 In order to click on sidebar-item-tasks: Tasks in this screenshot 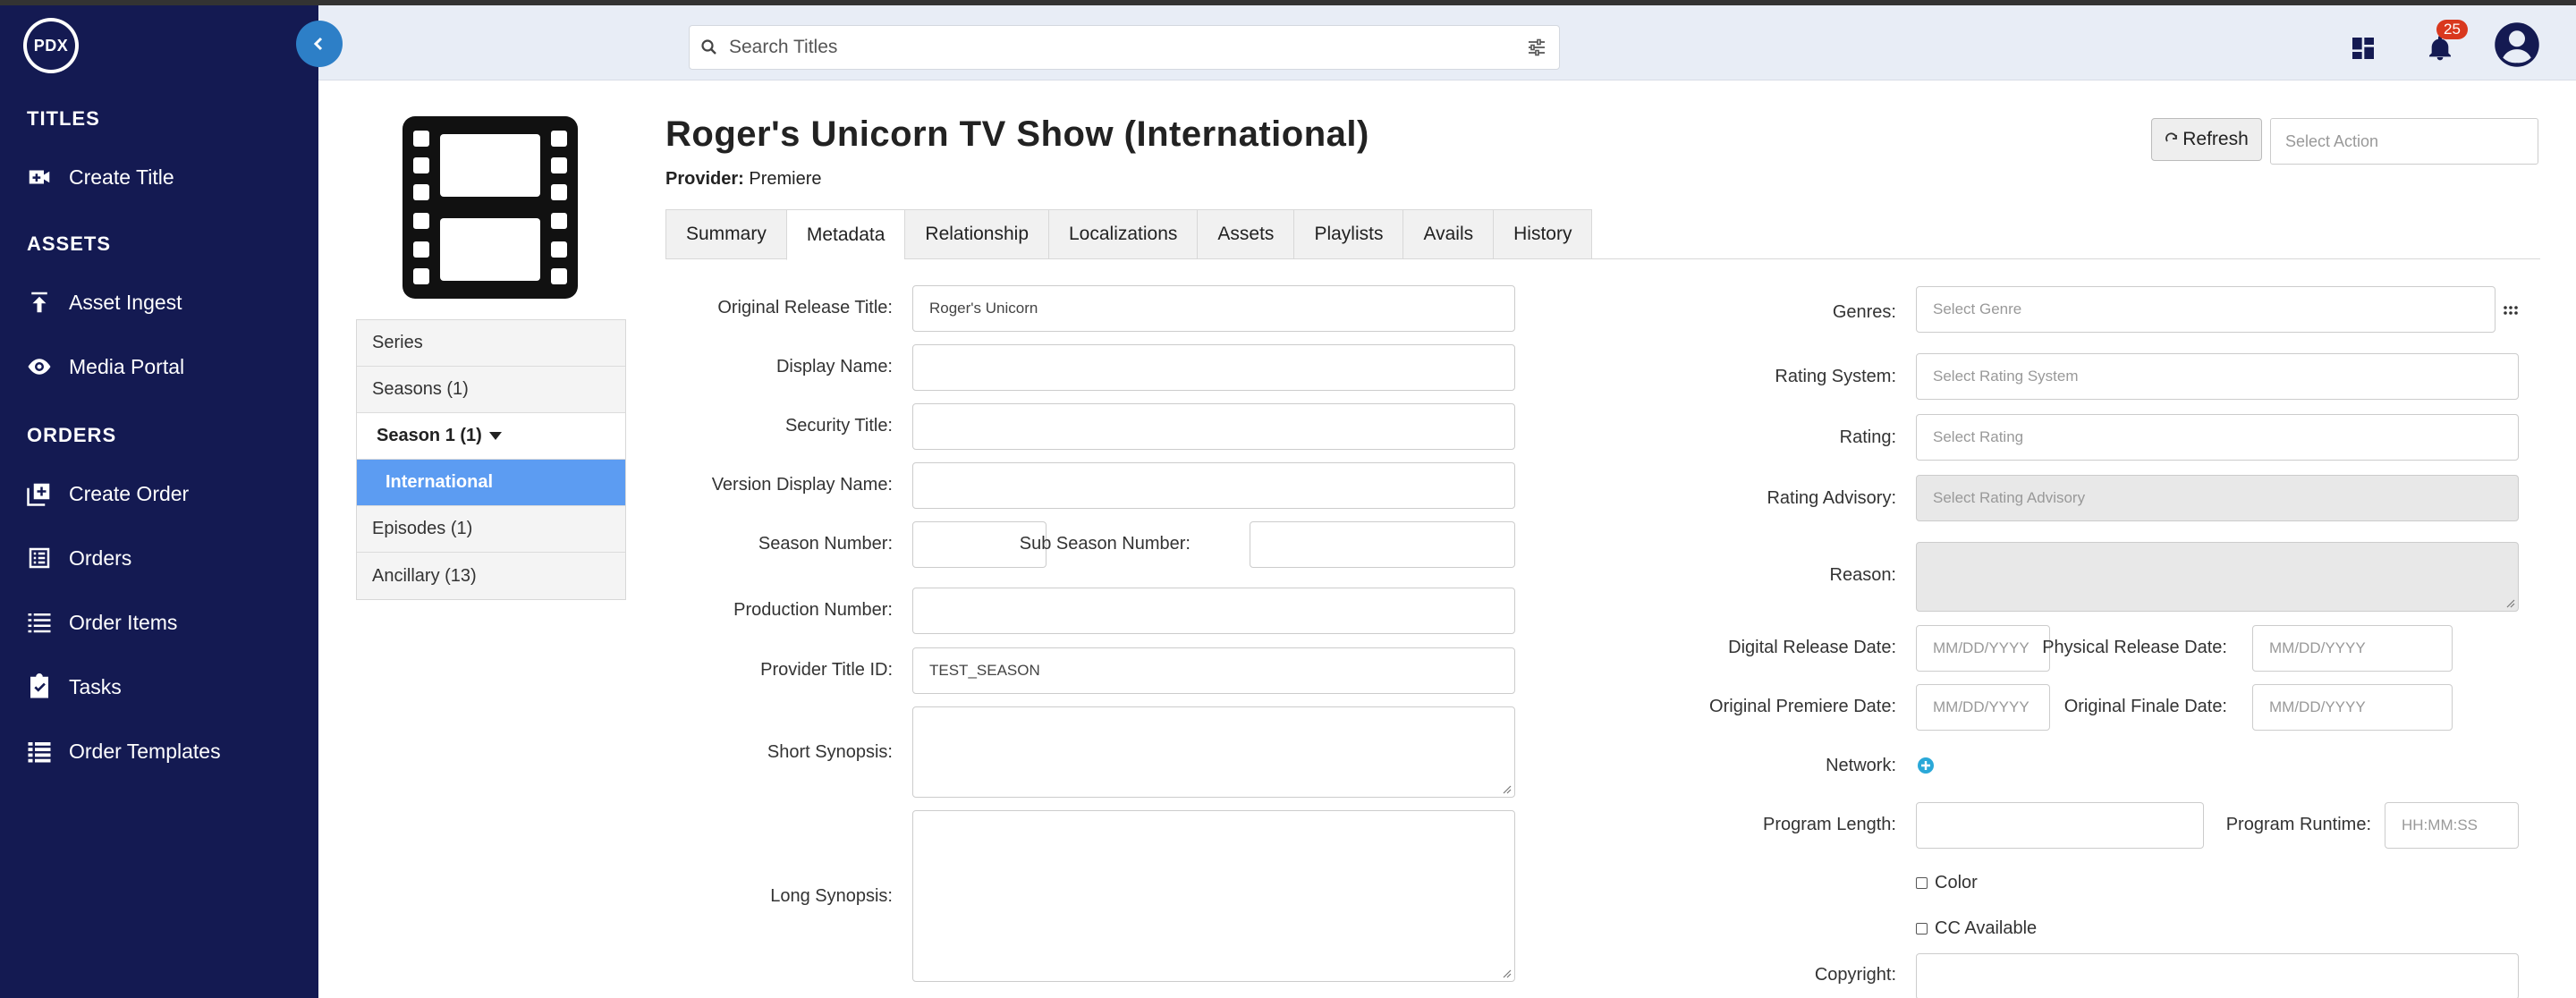, I will do `click(73, 686)`.